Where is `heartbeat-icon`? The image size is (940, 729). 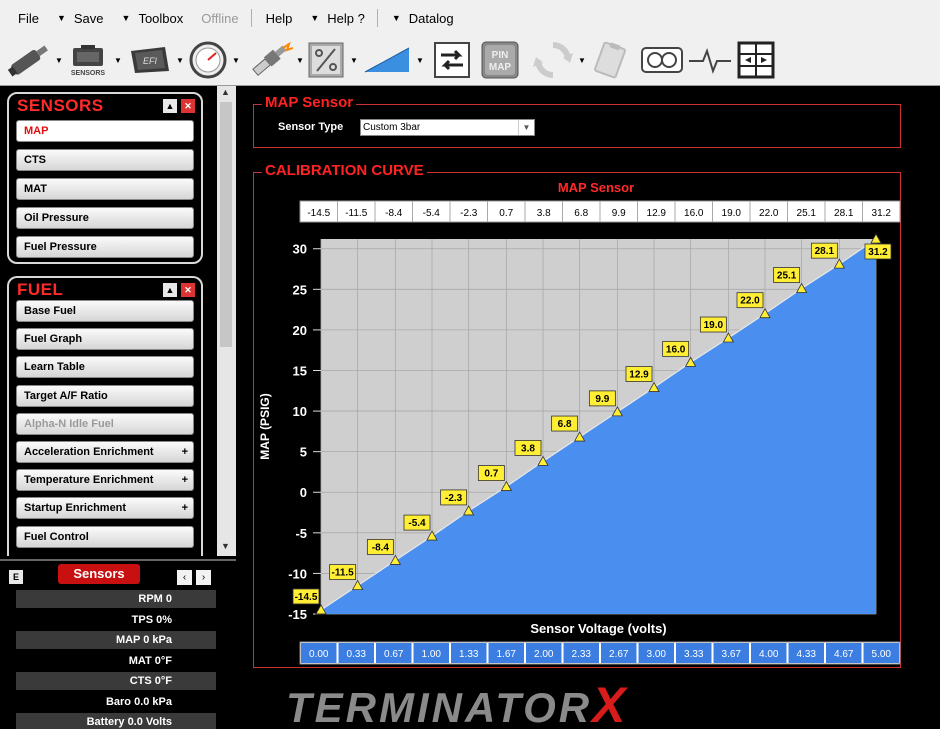 heartbeat-icon is located at coordinates (710, 60).